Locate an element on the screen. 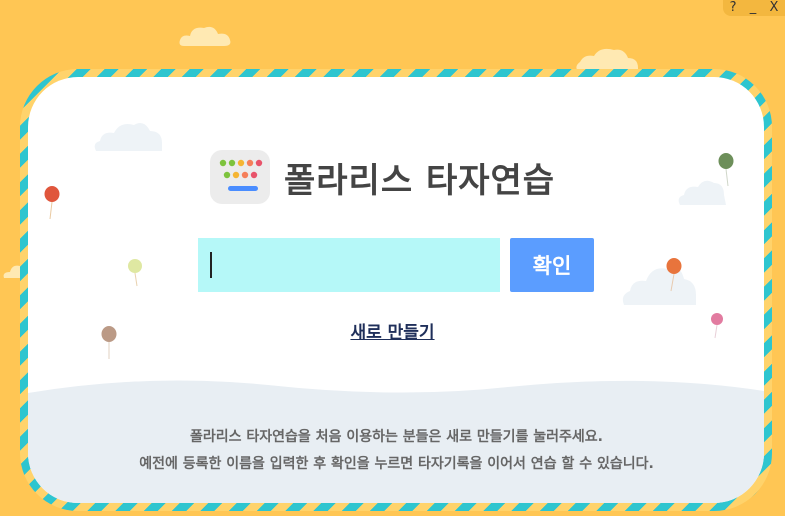 The width and height of the screenshot is (785, 516). app-title: 폴라리스 타자연습 is located at coordinates (420, 180).